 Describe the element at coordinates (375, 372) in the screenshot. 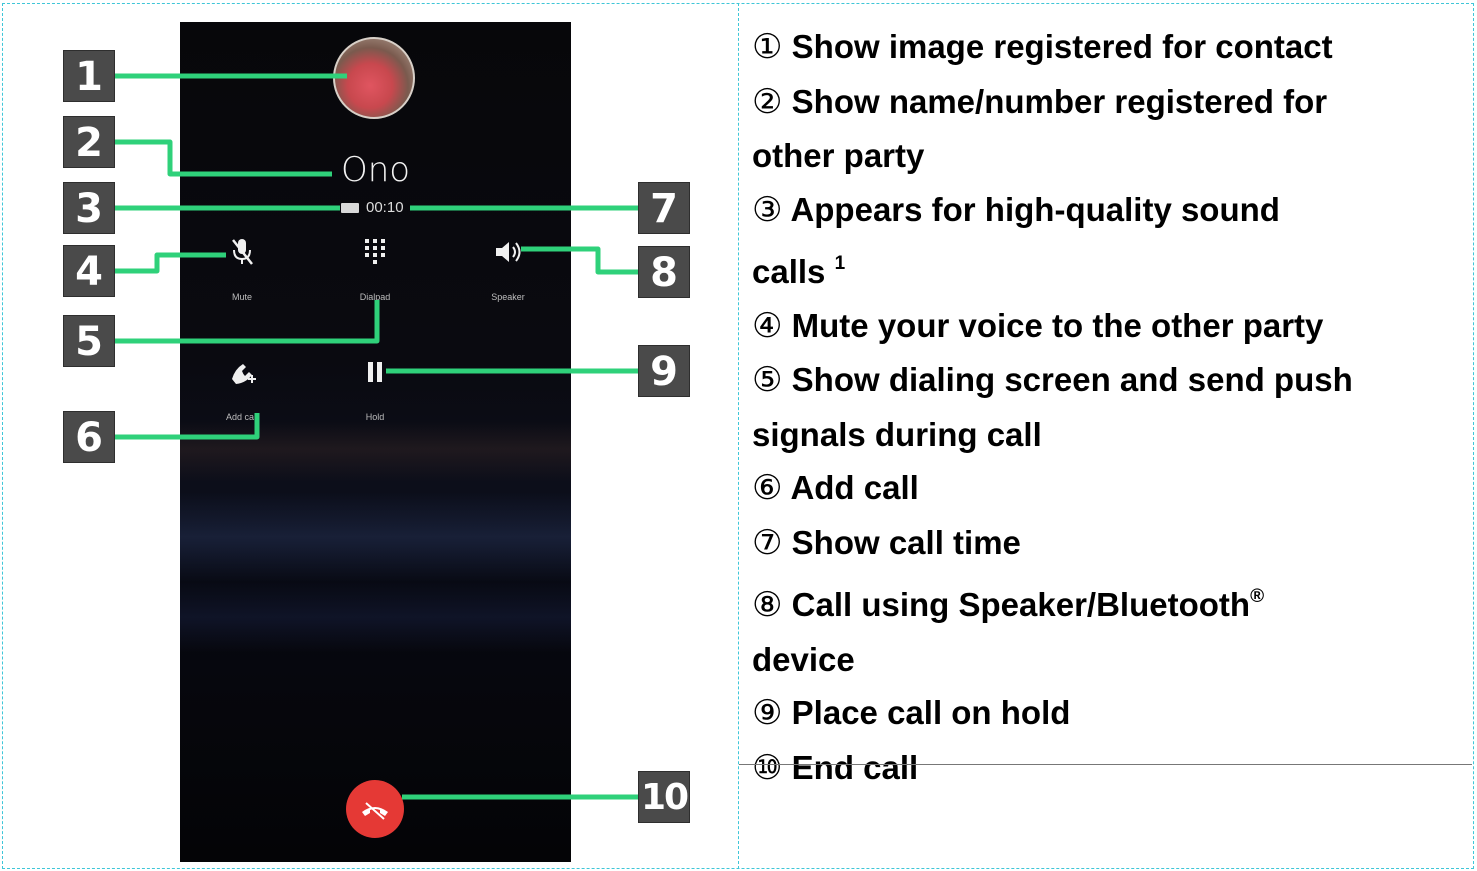

I see `pause-icon-svg` at that location.